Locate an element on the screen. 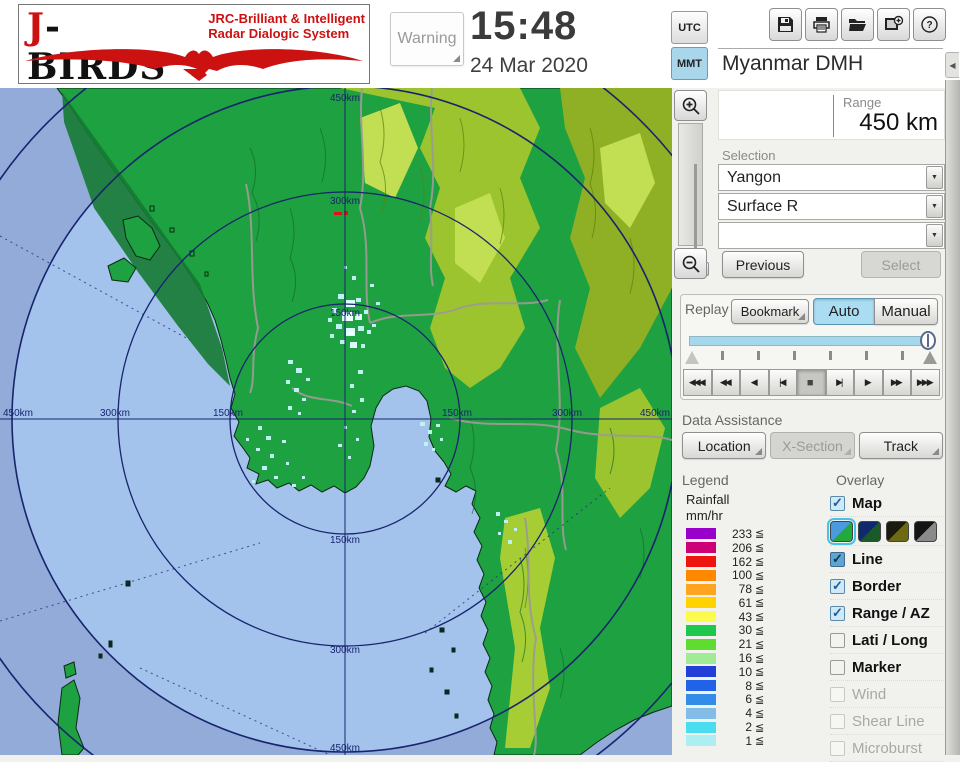 The image size is (960, 762). site-dropdown-value: Yangon is located at coordinates (754, 177).